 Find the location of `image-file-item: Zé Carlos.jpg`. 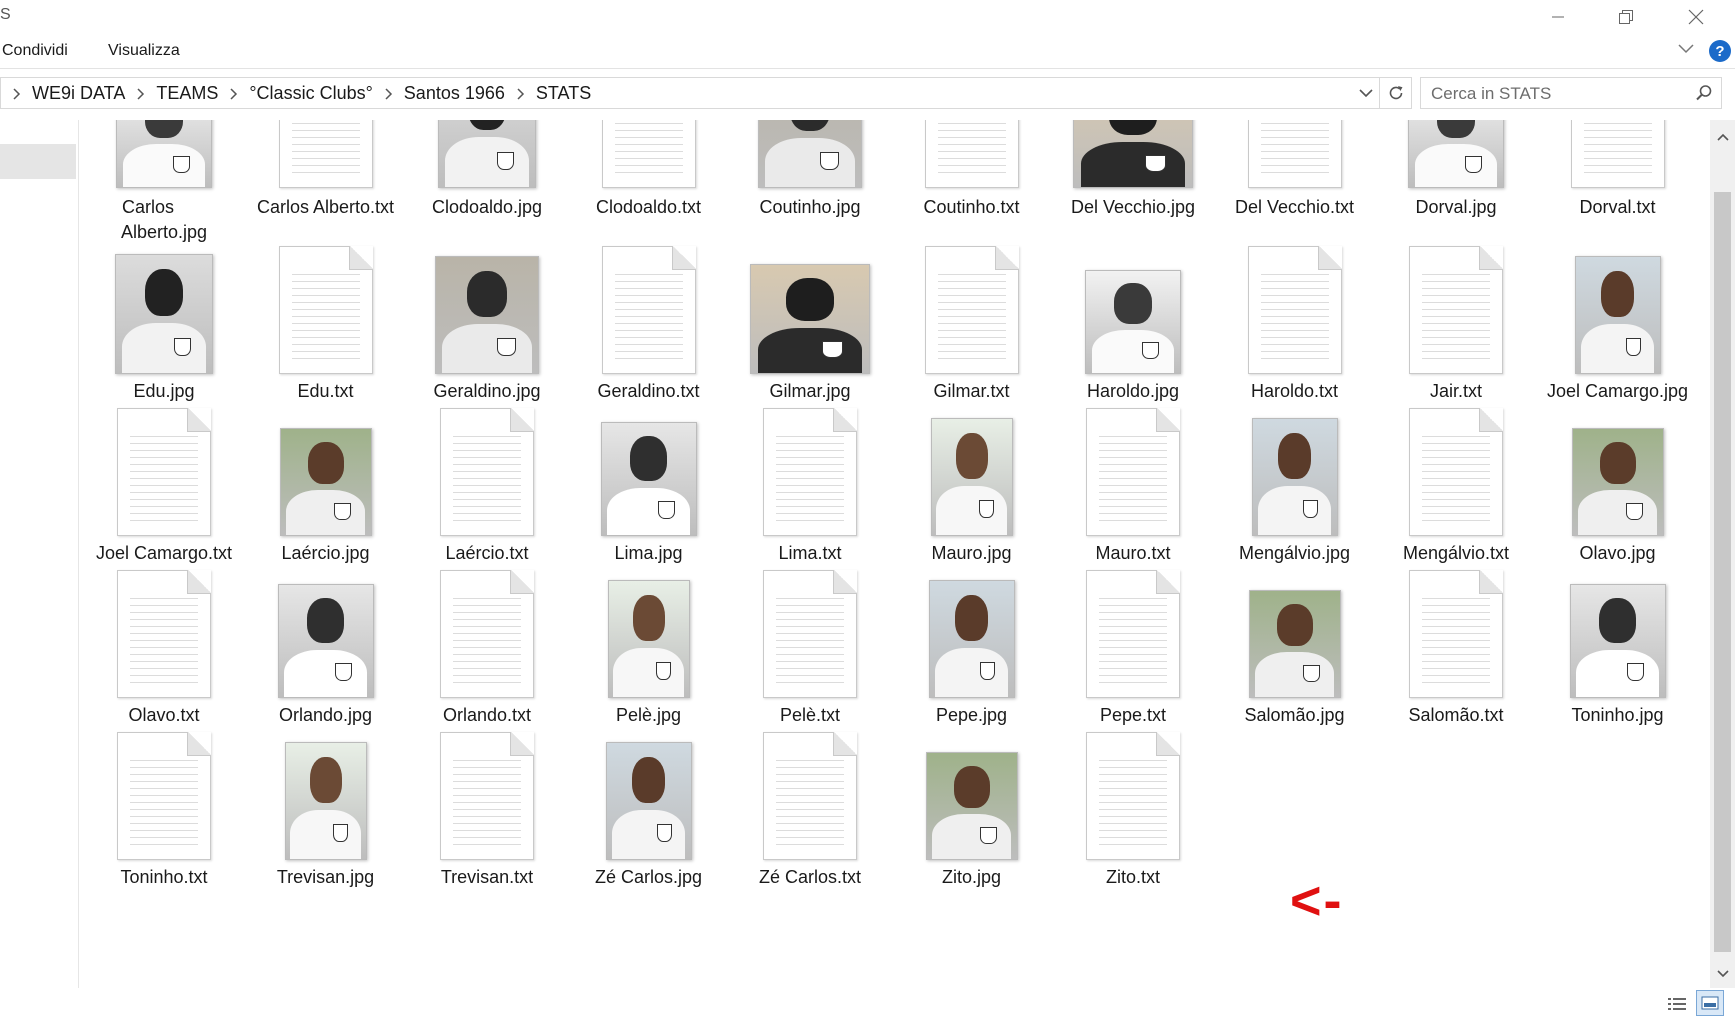

image-file-item: Zé Carlos.jpg is located at coordinates (649, 503).